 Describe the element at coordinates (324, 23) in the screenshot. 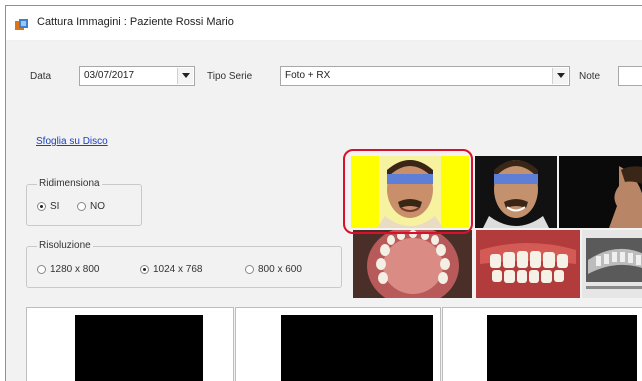

I see `title-bar: Cattura Immagini : Paziente Rossi Mario` at that location.